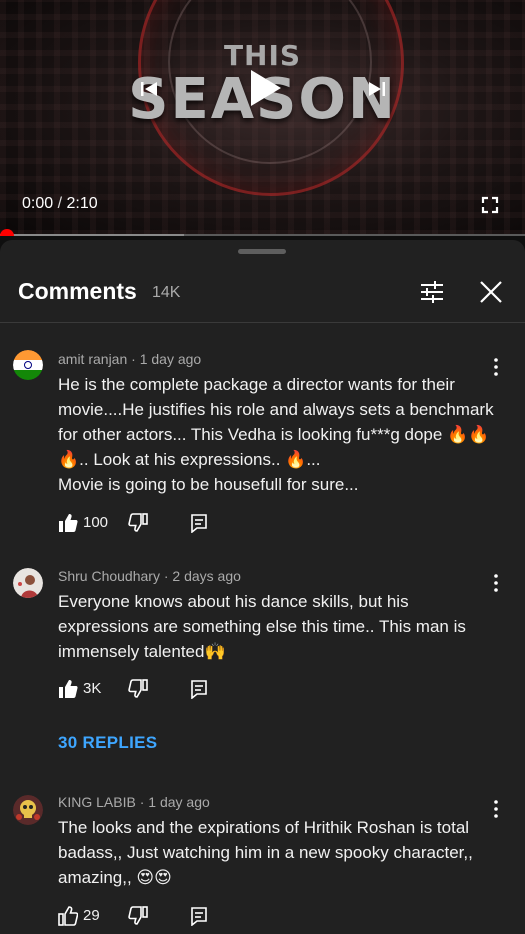 The height and width of the screenshot is (934, 525). I want to click on comment-actions: 100, so click(158, 524).